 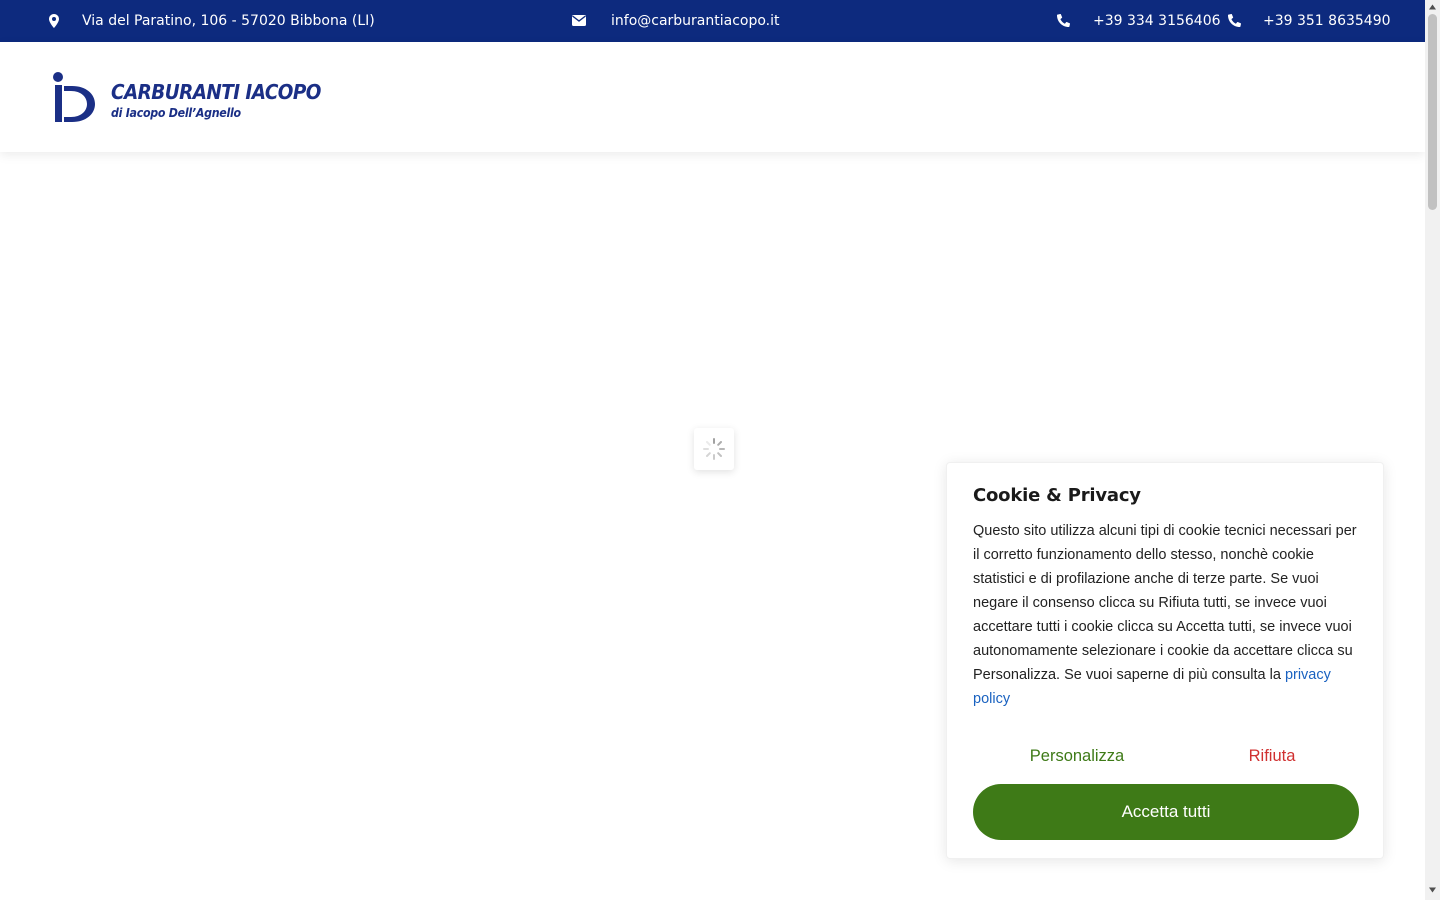 What do you see at coordinates (1432, 450) in the screenshot?
I see `vertical-scrollbar` at bounding box center [1432, 450].